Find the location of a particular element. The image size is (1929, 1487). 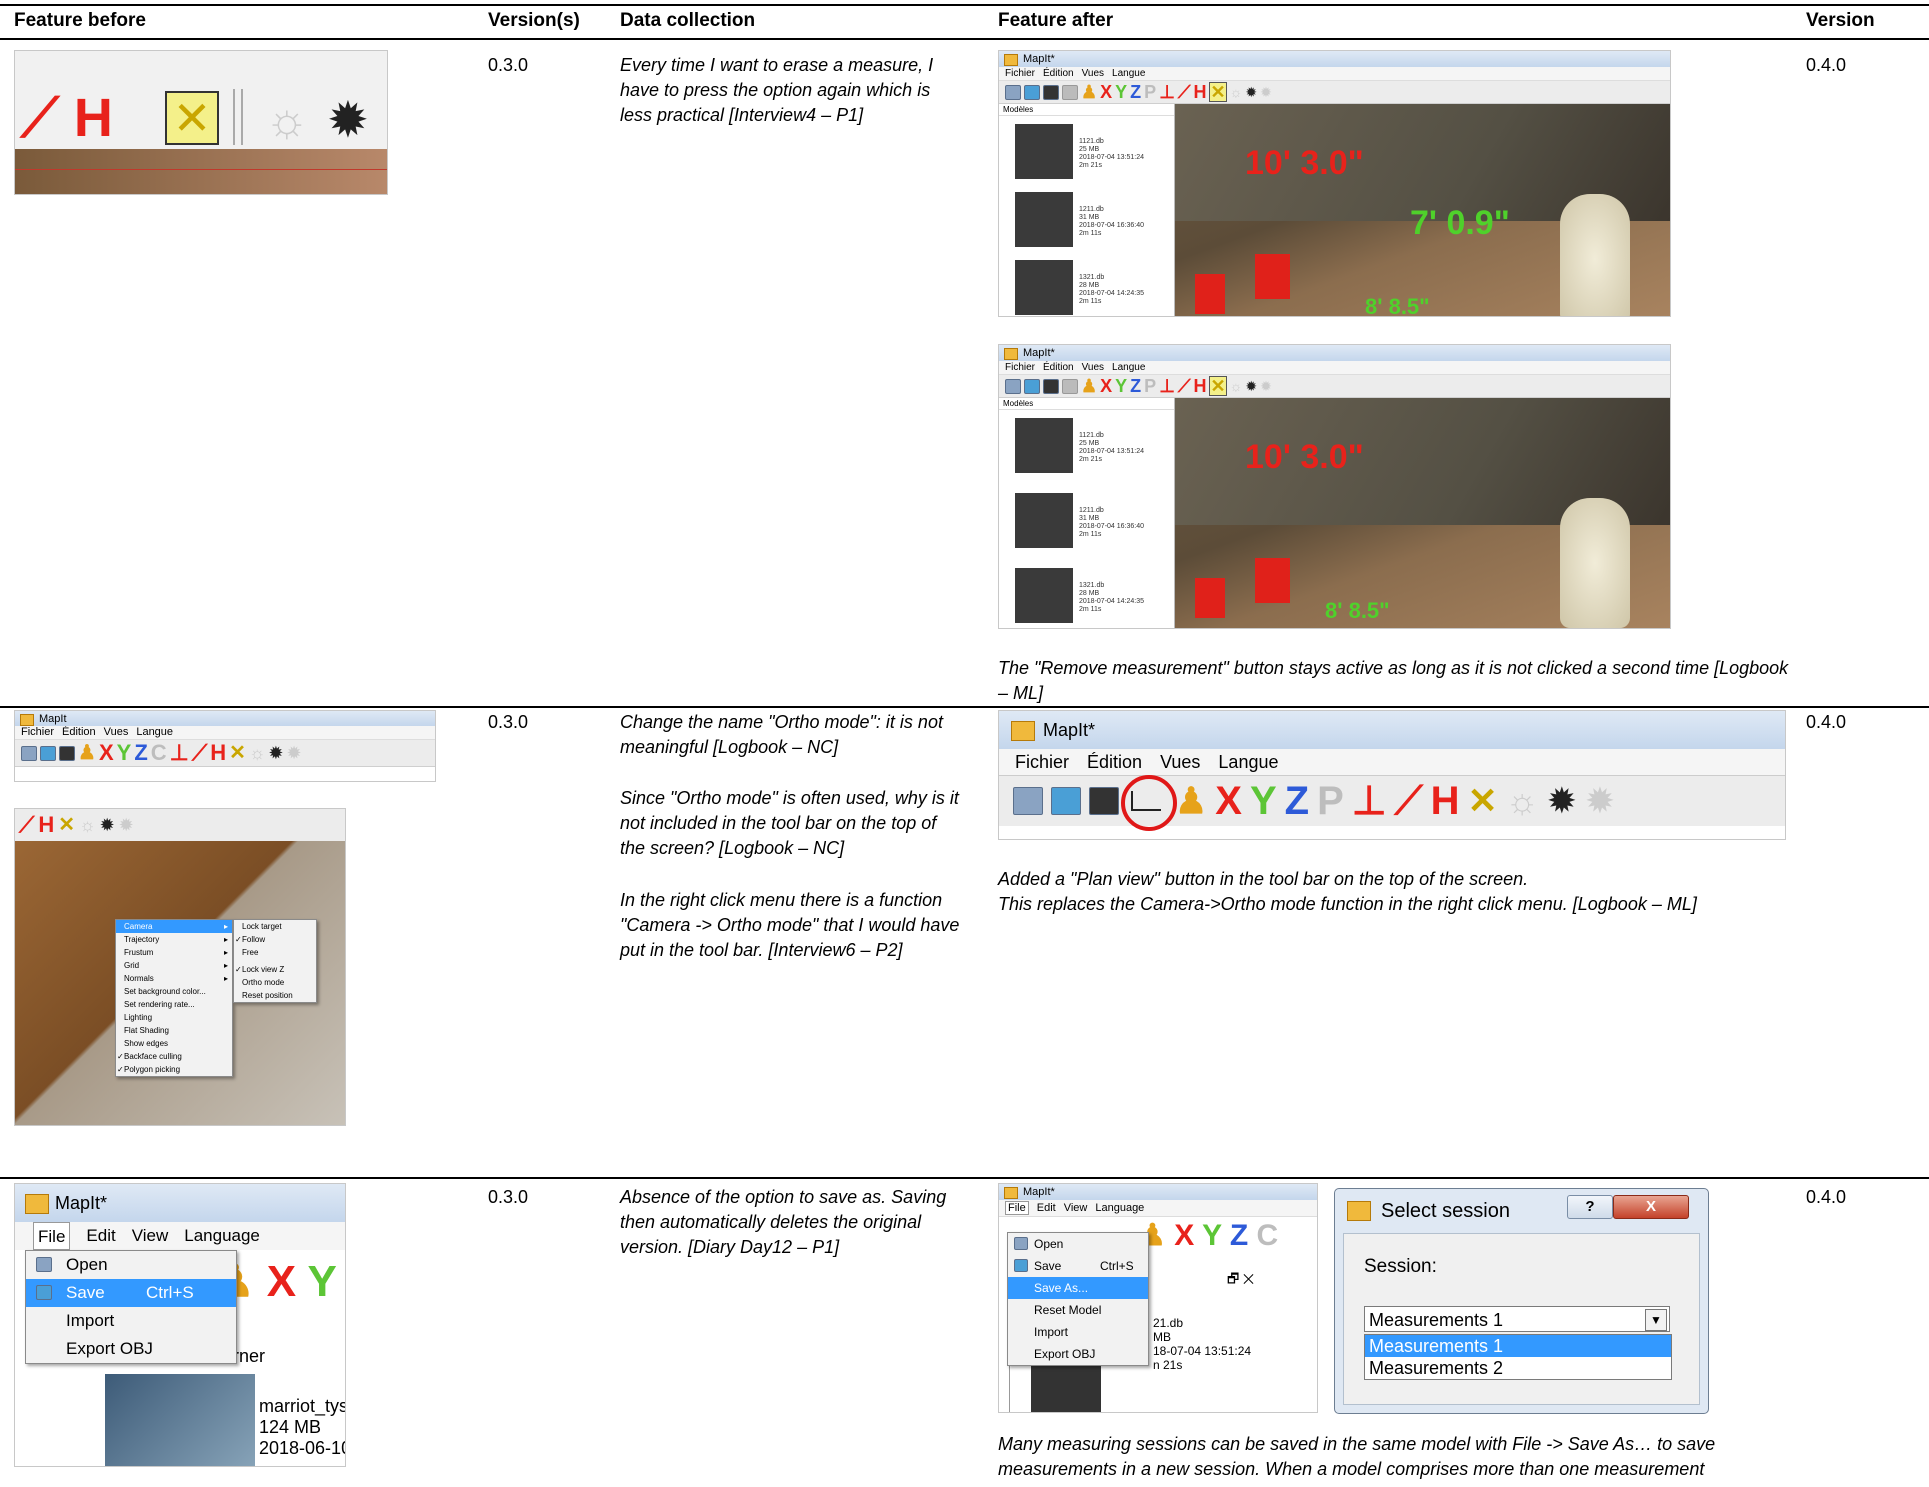

session-option: Measurements 2 is located at coordinates (1518, 1368).